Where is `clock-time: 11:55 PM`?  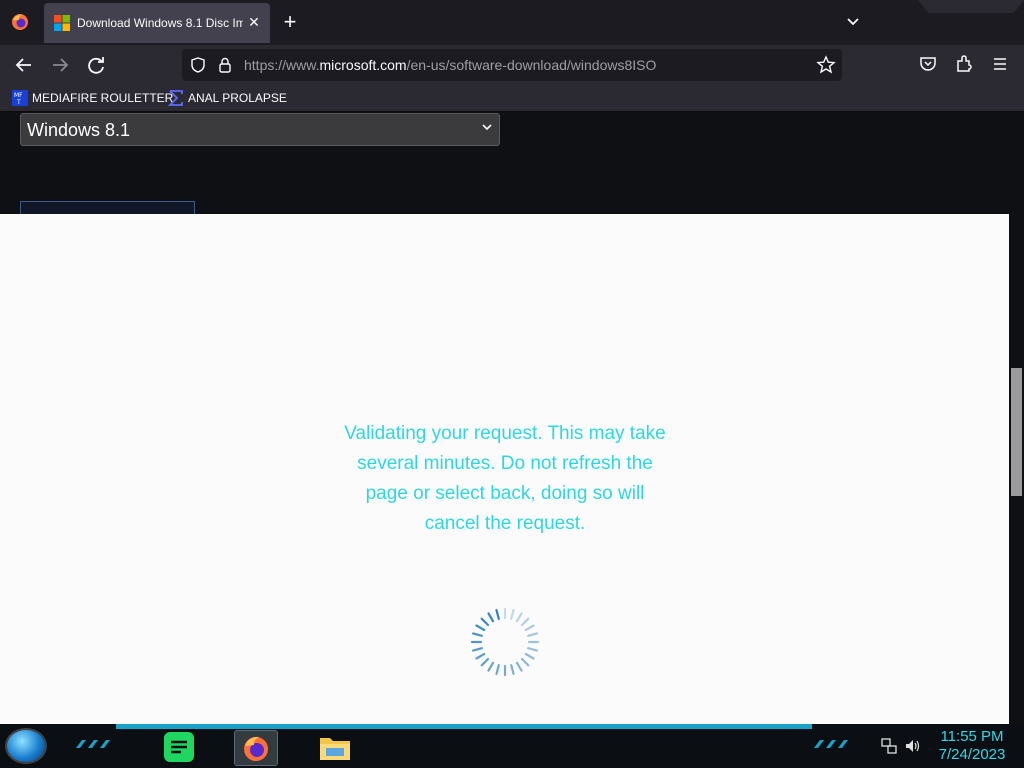 clock-time: 11:55 PM is located at coordinates (972, 736).